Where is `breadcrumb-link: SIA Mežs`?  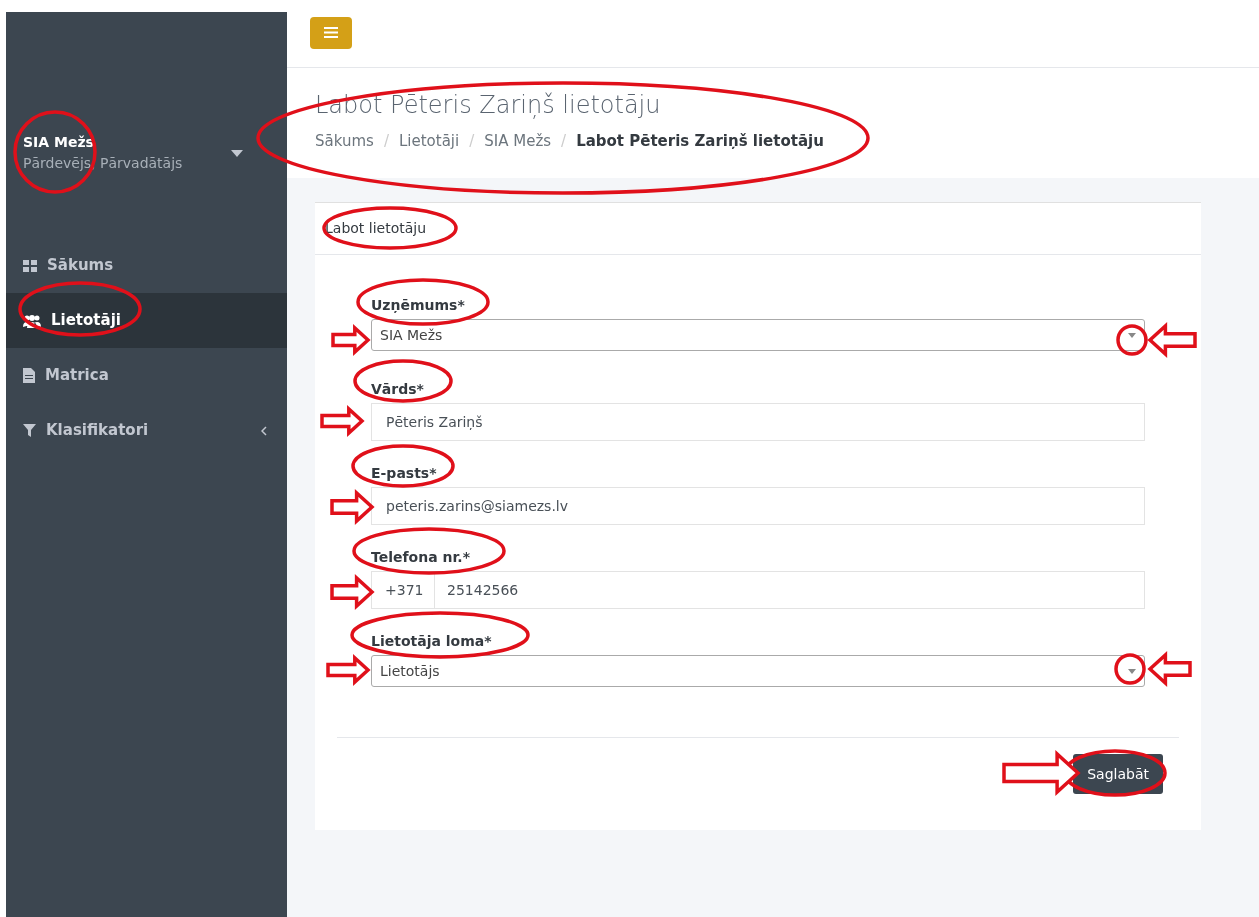 breadcrumb-link: SIA Mežs is located at coordinates (518, 141).